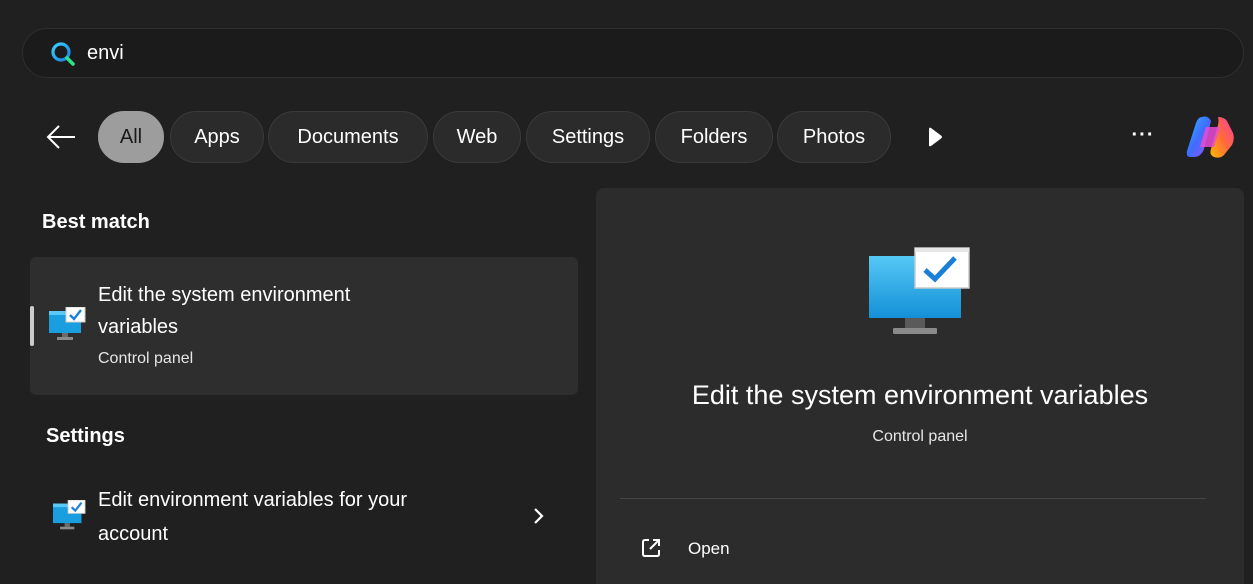 The image size is (1253, 584). What do you see at coordinates (1143, 135) in the screenshot?
I see `more-options-button: ···` at bounding box center [1143, 135].